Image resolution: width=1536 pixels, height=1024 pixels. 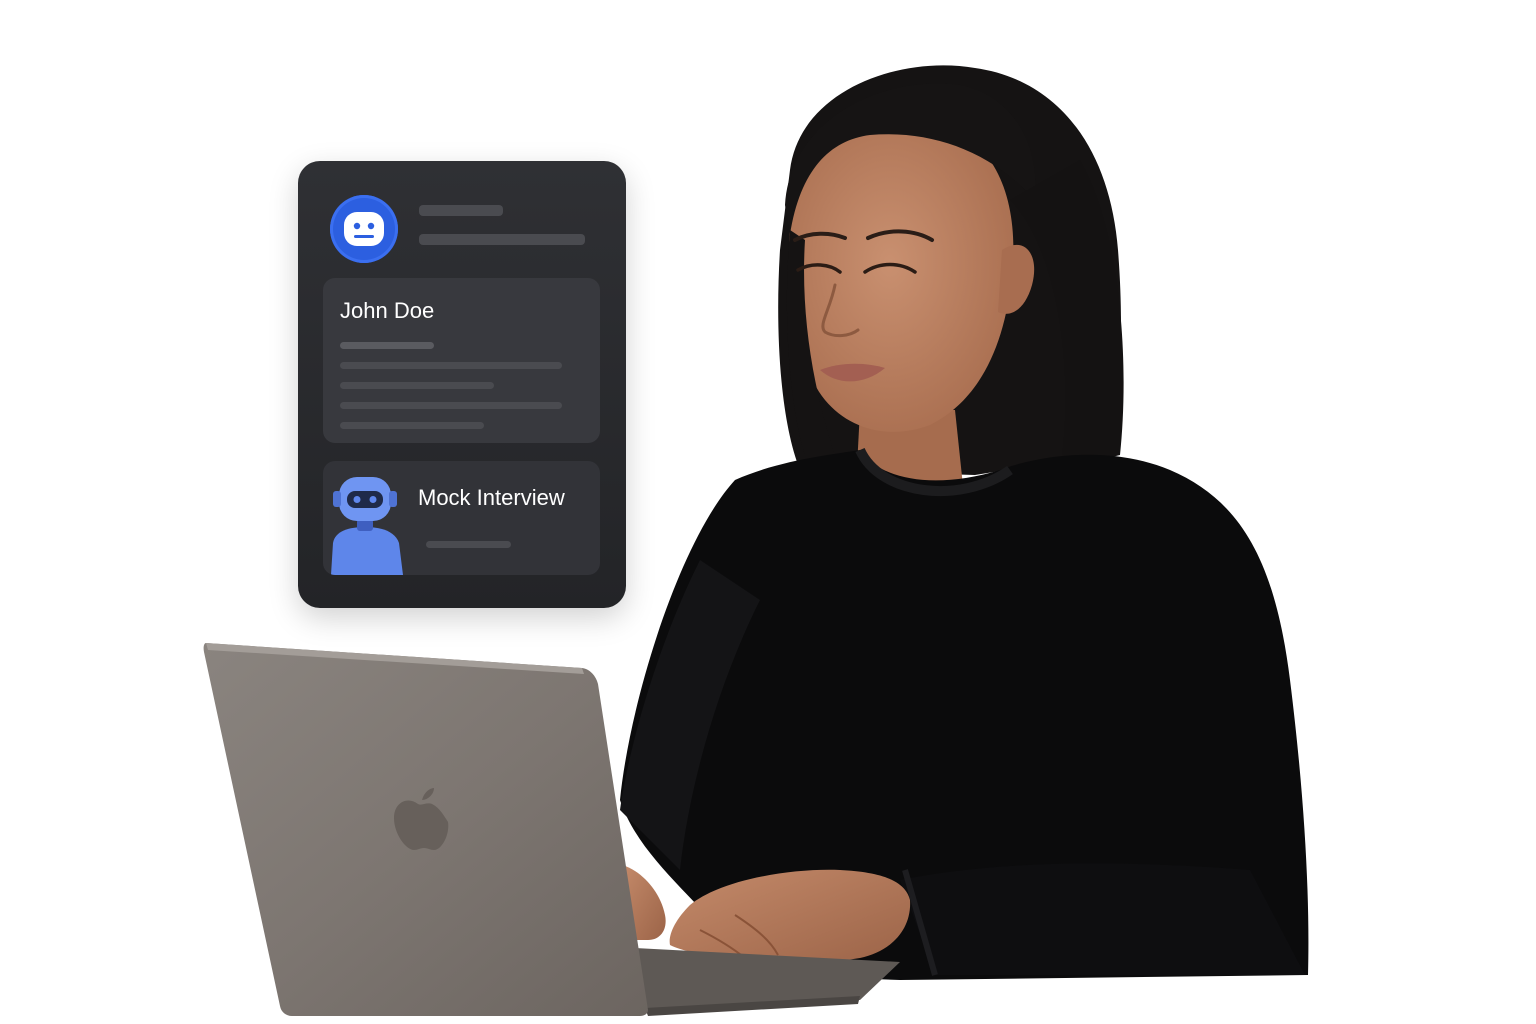 What do you see at coordinates (364, 229) in the screenshot?
I see `robot-face-icon` at bounding box center [364, 229].